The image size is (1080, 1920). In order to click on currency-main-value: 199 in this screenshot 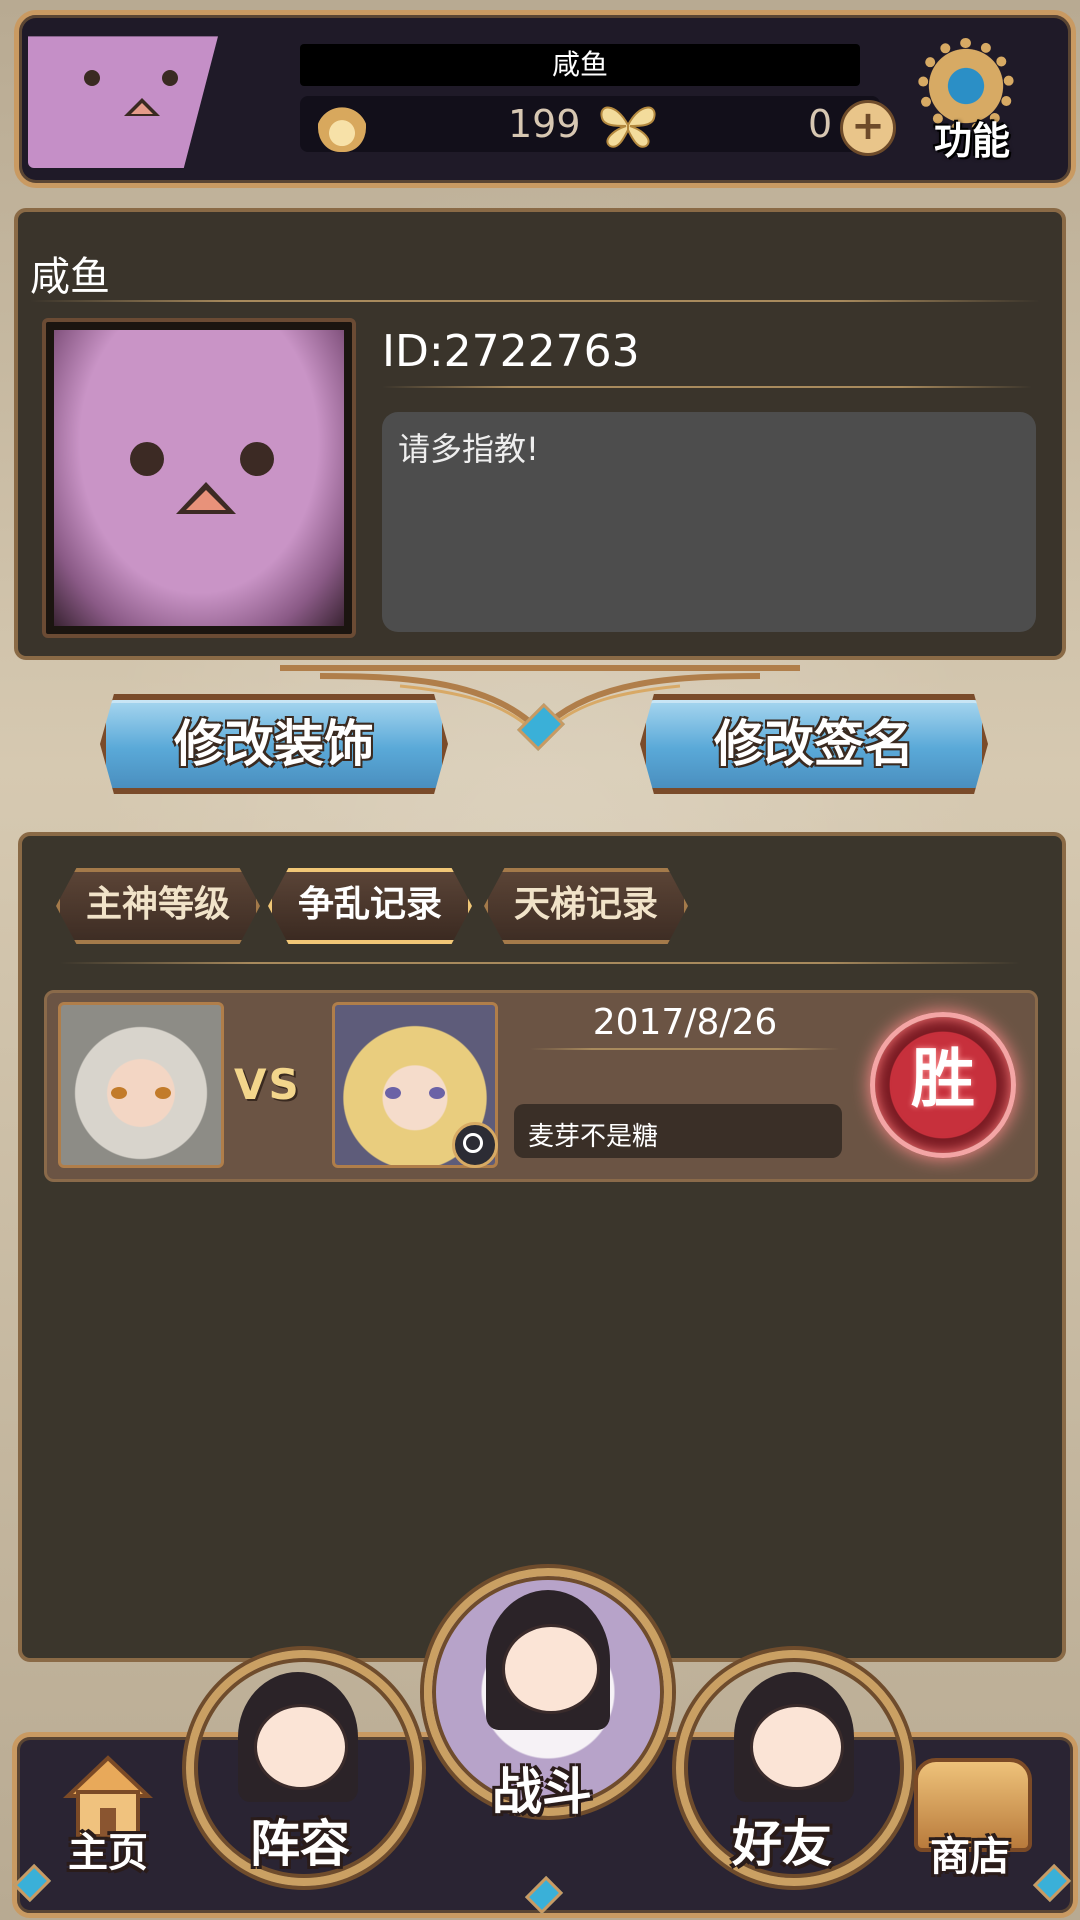, I will do `click(544, 124)`.